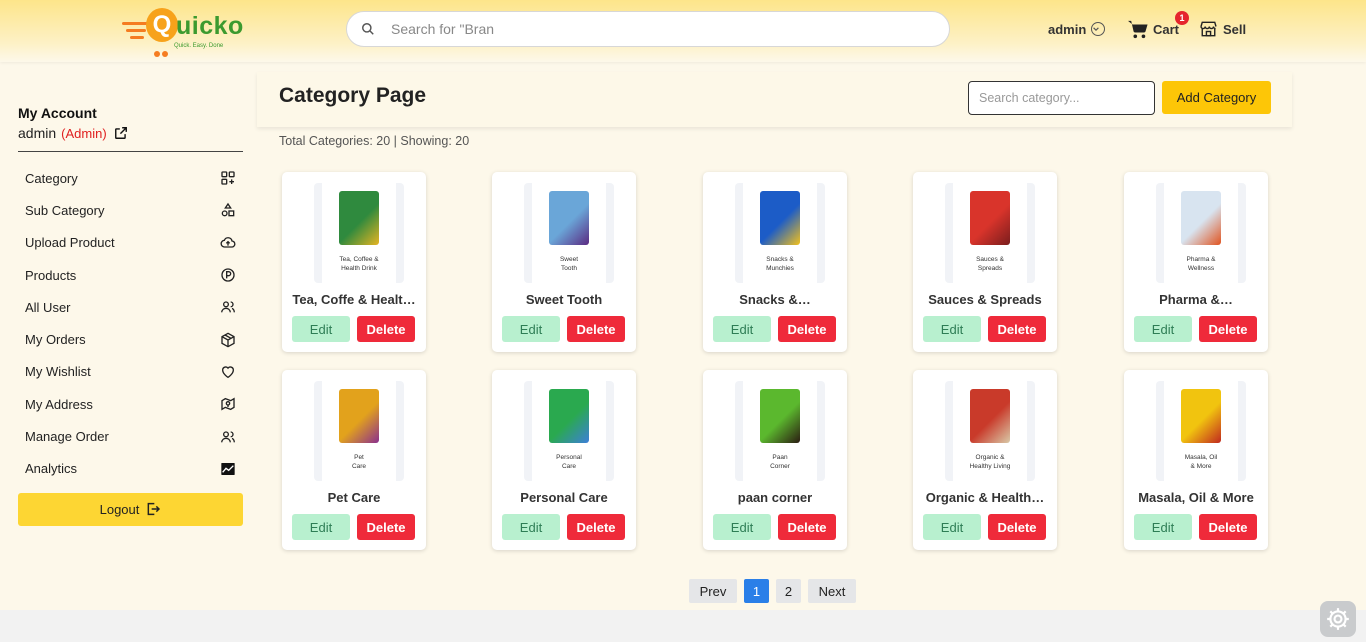  I want to click on sell-button: Sell, so click(1222, 29).